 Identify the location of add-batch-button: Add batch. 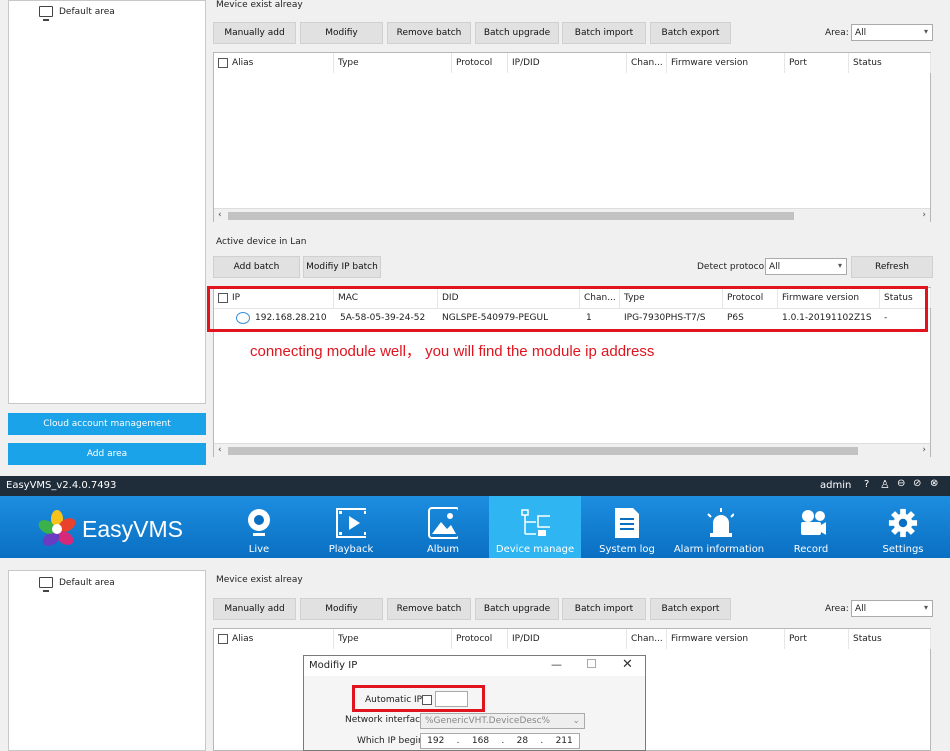
(256, 267).